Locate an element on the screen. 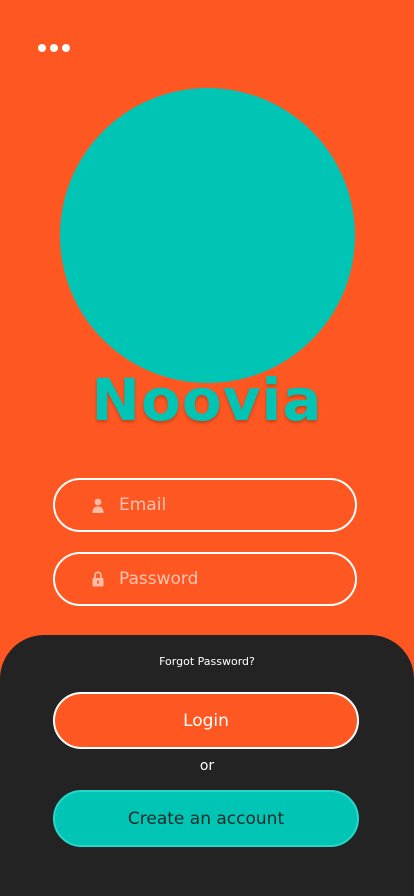 The width and height of the screenshot is (414, 896). password-input is located at coordinates (219, 579).